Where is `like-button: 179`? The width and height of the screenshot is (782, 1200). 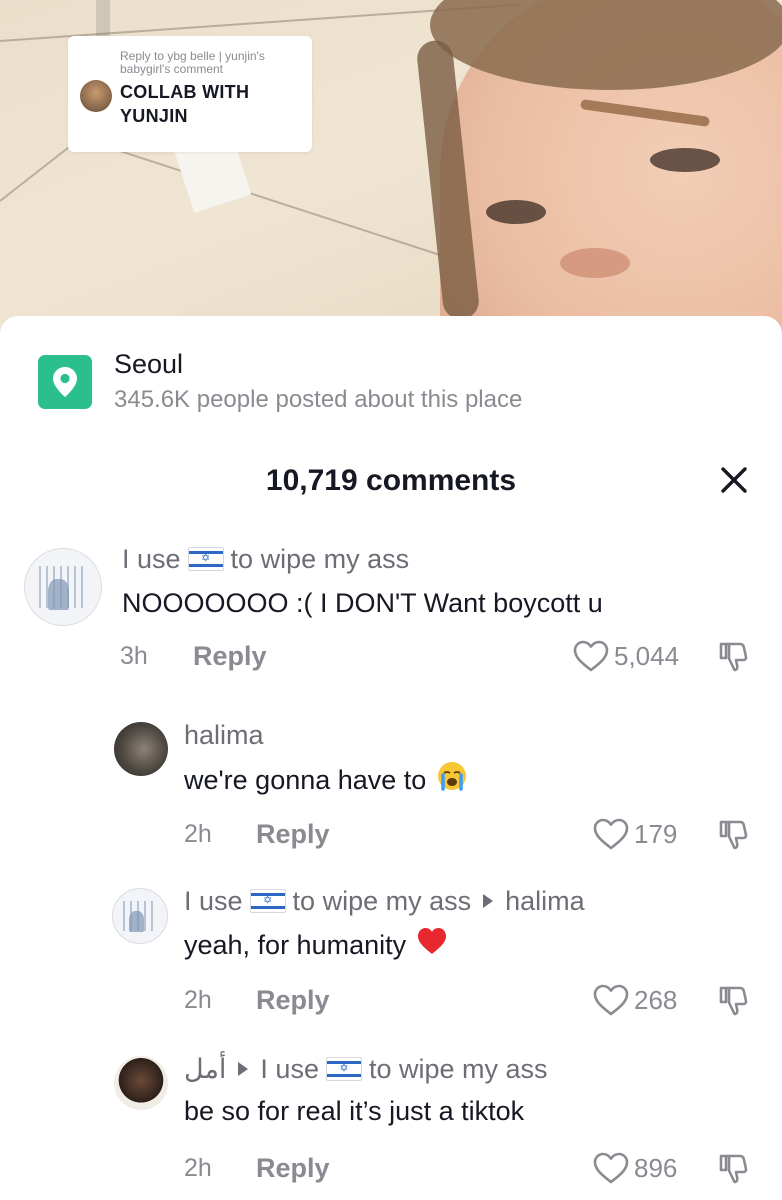
like-button: 179 is located at coordinates (634, 834).